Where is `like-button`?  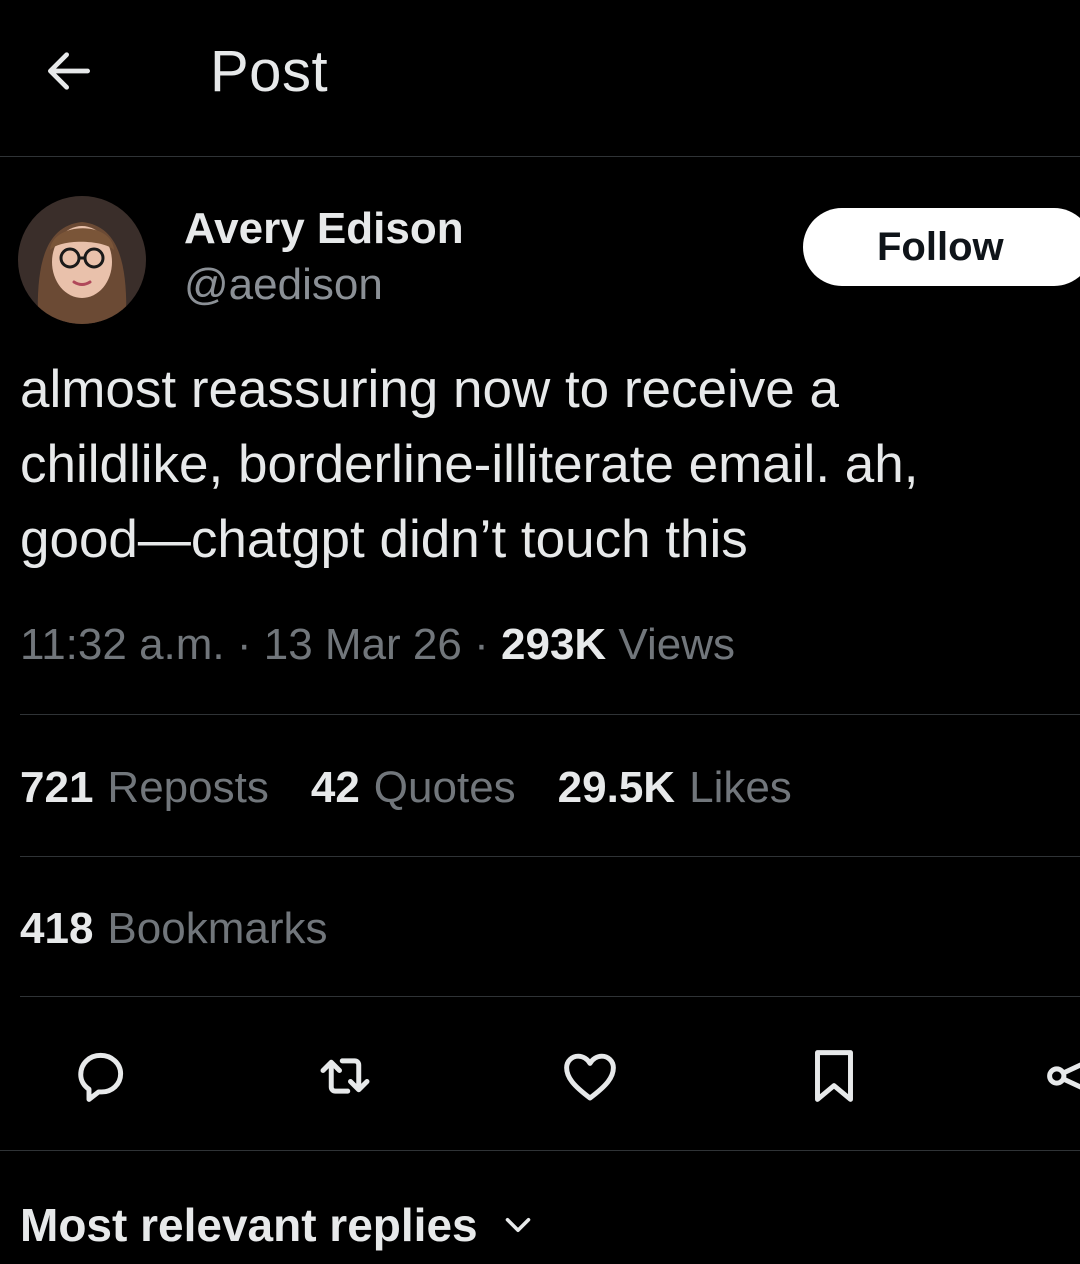
like-button is located at coordinates (590, 1076).